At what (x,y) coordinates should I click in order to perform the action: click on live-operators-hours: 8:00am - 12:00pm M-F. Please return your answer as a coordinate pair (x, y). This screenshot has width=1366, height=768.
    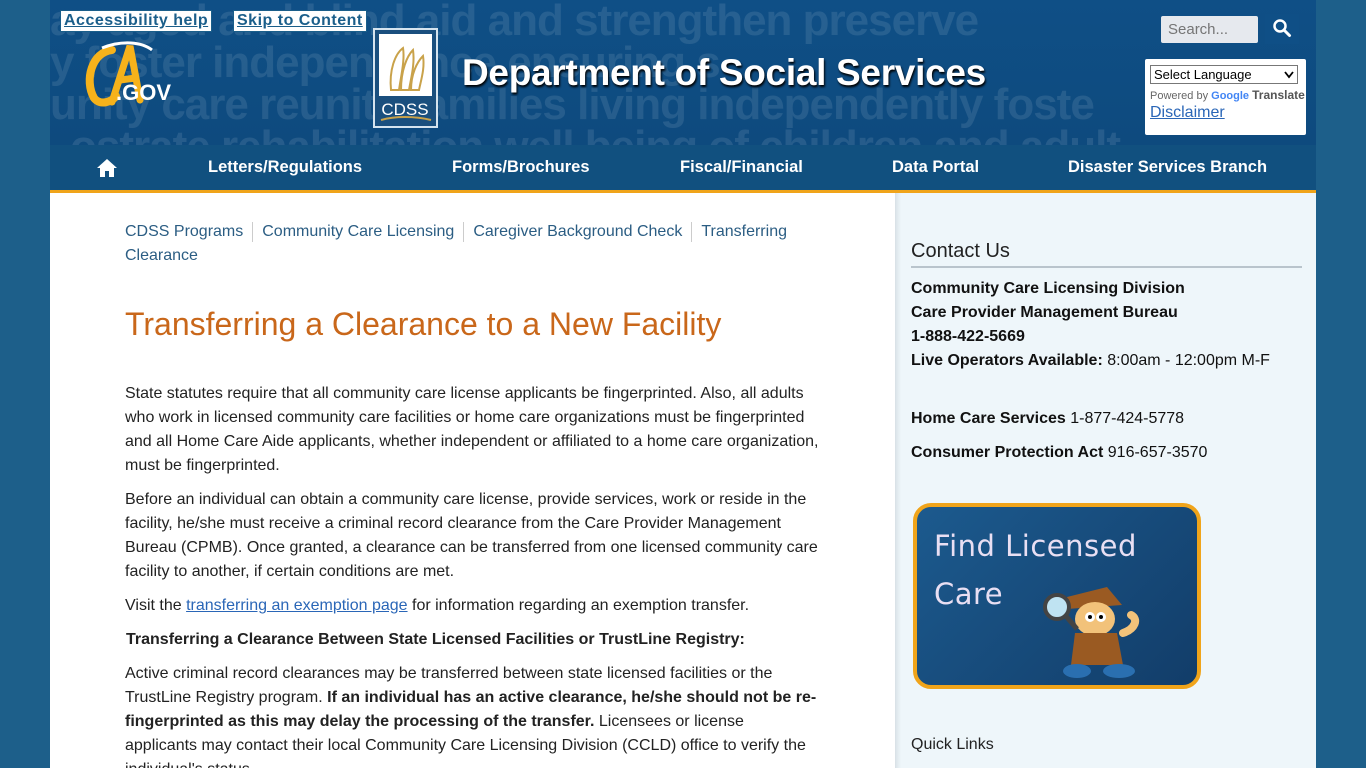
    Looking at the image, I should click on (1186, 360).